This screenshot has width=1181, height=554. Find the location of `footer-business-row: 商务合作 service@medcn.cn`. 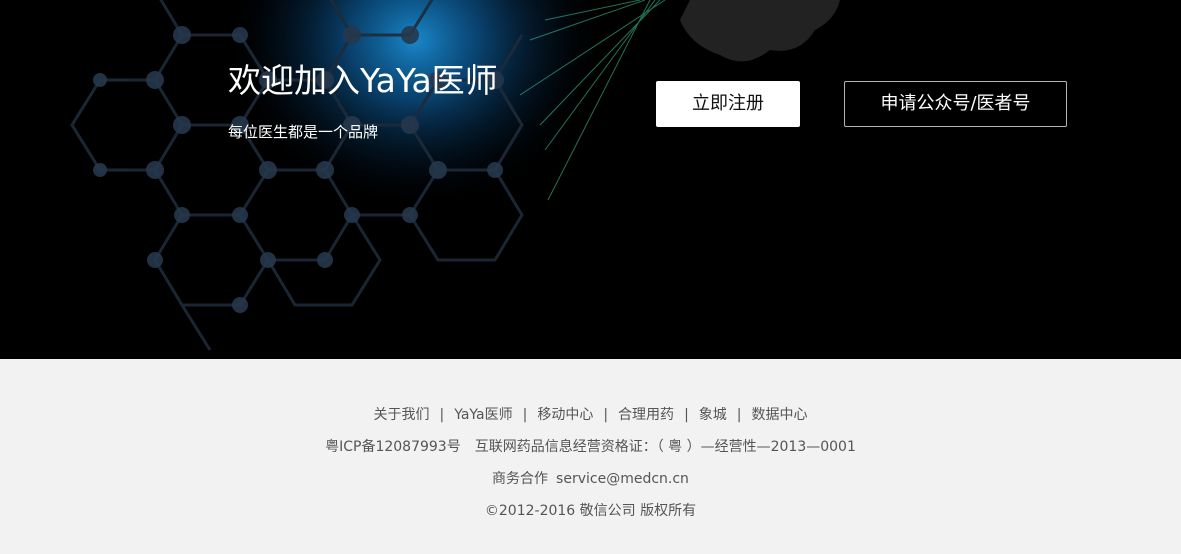

footer-business-row: 商务合作 service@medcn.cn is located at coordinates (590, 479).